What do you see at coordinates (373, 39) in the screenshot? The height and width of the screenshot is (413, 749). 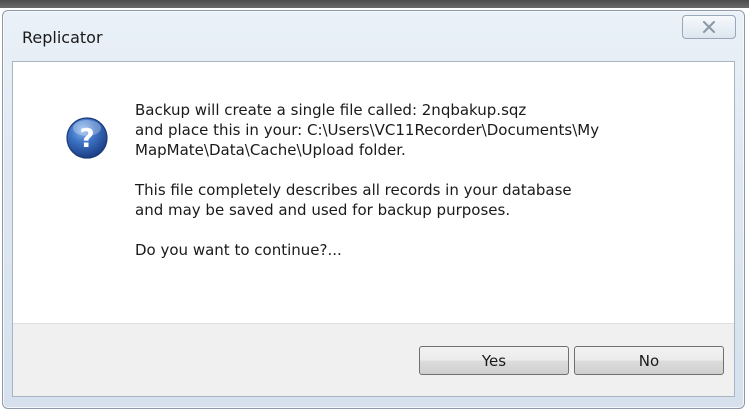 I see `title-bar: Replicator` at bounding box center [373, 39].